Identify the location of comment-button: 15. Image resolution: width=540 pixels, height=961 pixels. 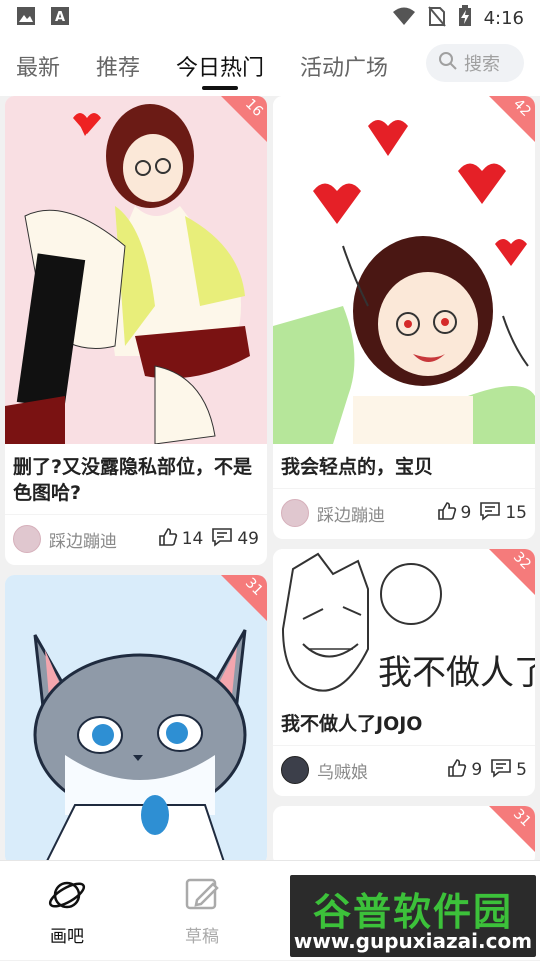
(503, 513).